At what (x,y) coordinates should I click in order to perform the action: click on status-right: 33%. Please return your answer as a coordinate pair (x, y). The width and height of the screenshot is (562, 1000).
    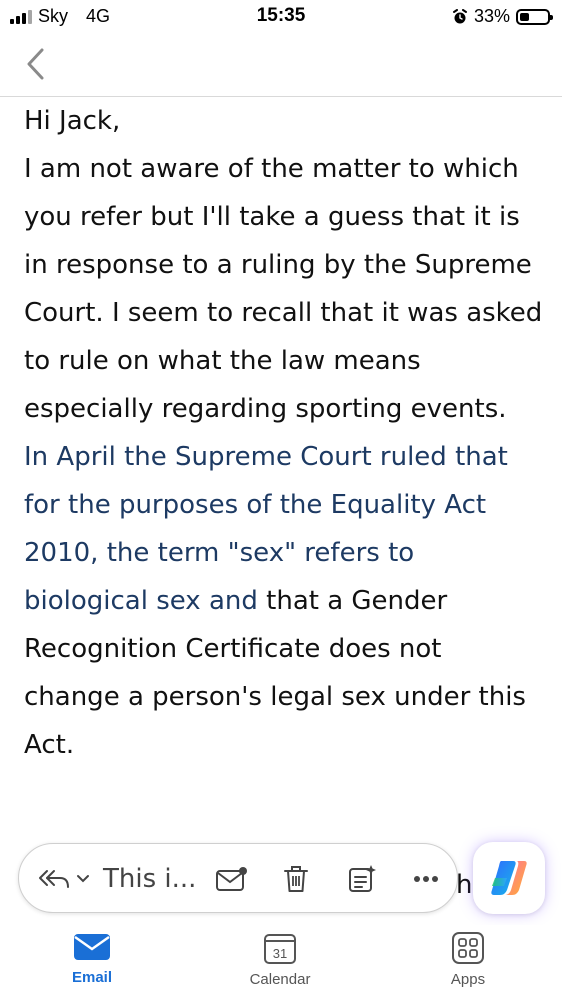
    Looking at the image, I should click on (502, 16).